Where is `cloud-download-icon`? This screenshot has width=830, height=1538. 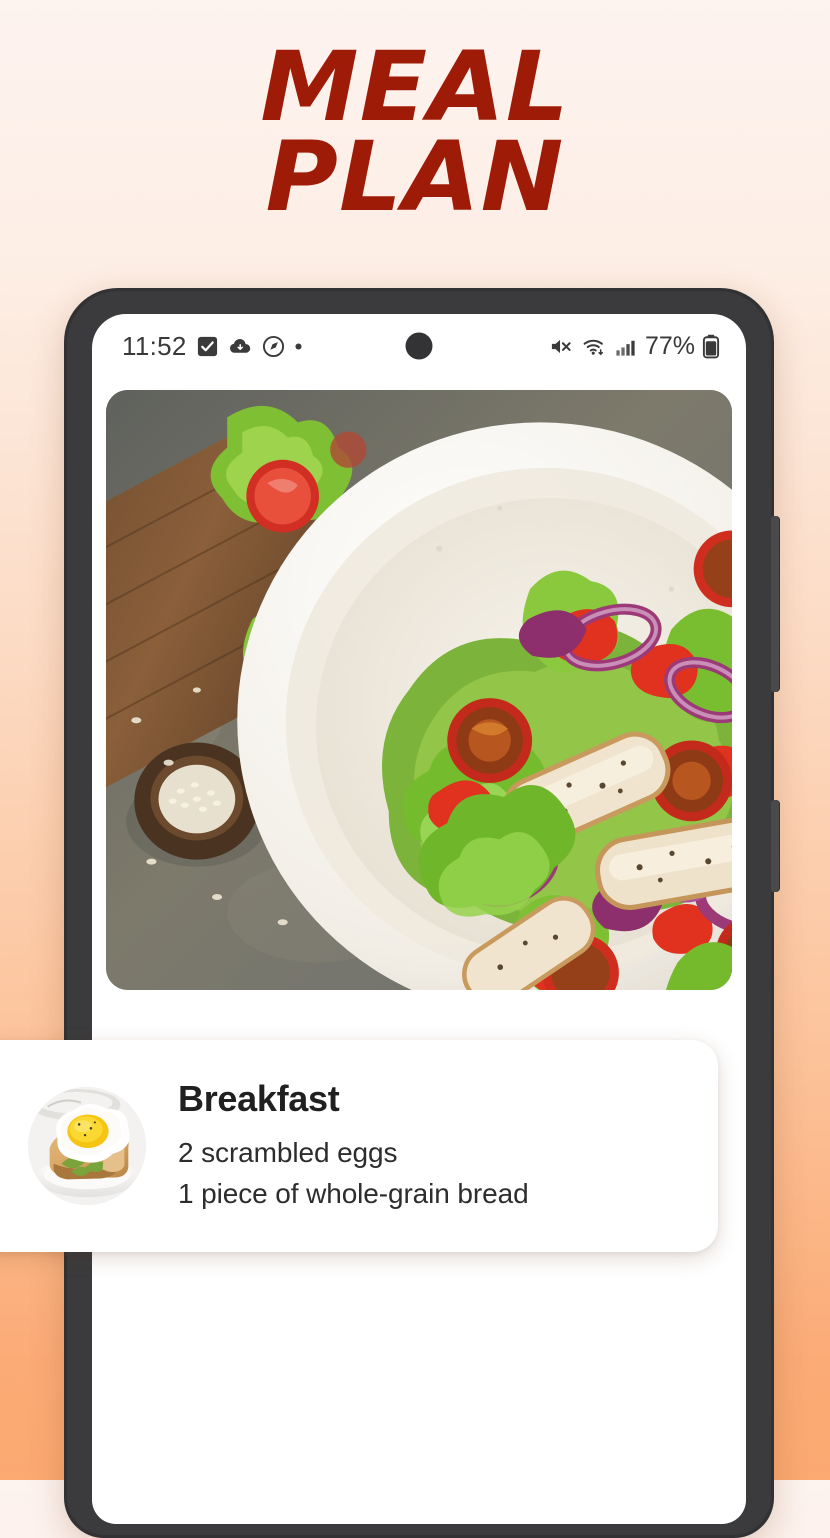 cloud-download-icon is located at coordinates (240, 346).